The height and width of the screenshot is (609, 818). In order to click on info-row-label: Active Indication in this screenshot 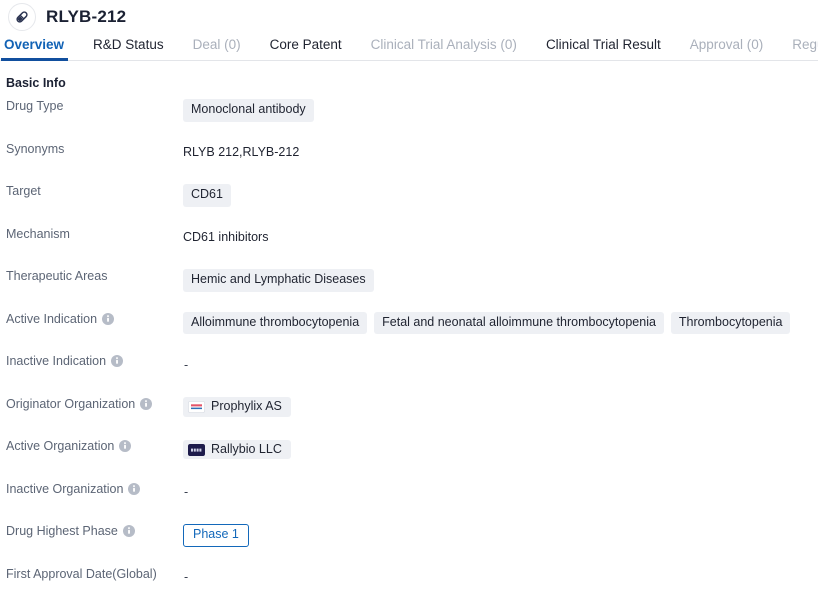, I will do `click(91, 319)`.